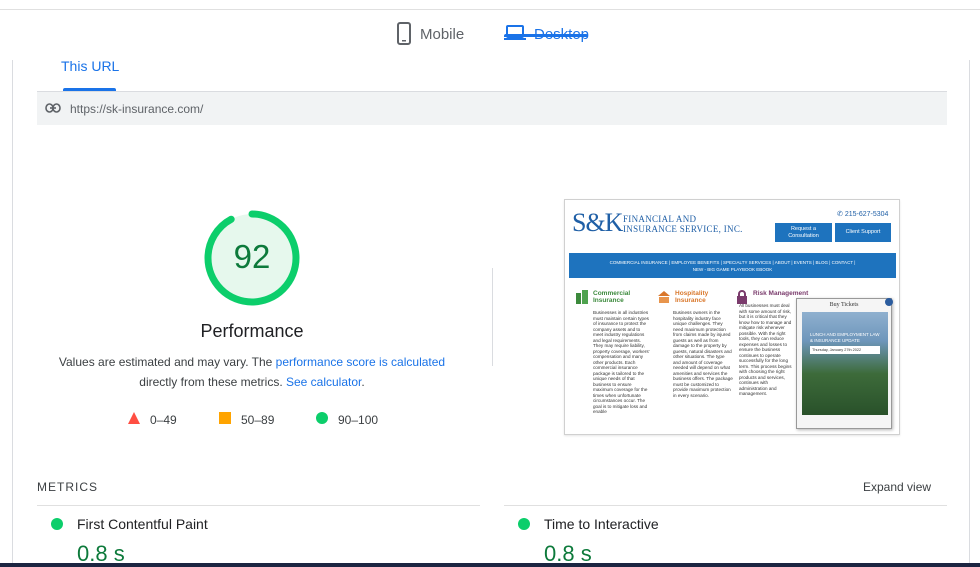 The height and width of the screenshot is (567, 980). Describe the element at coordinates (363, 382) in the screenshot. I see `desc-suffix: .` at that location.